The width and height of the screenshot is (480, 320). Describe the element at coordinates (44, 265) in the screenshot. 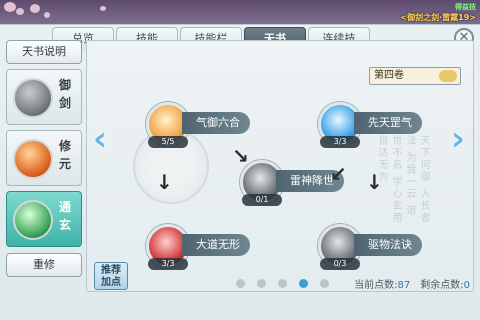

I see `reset-button: 重修` at that location.